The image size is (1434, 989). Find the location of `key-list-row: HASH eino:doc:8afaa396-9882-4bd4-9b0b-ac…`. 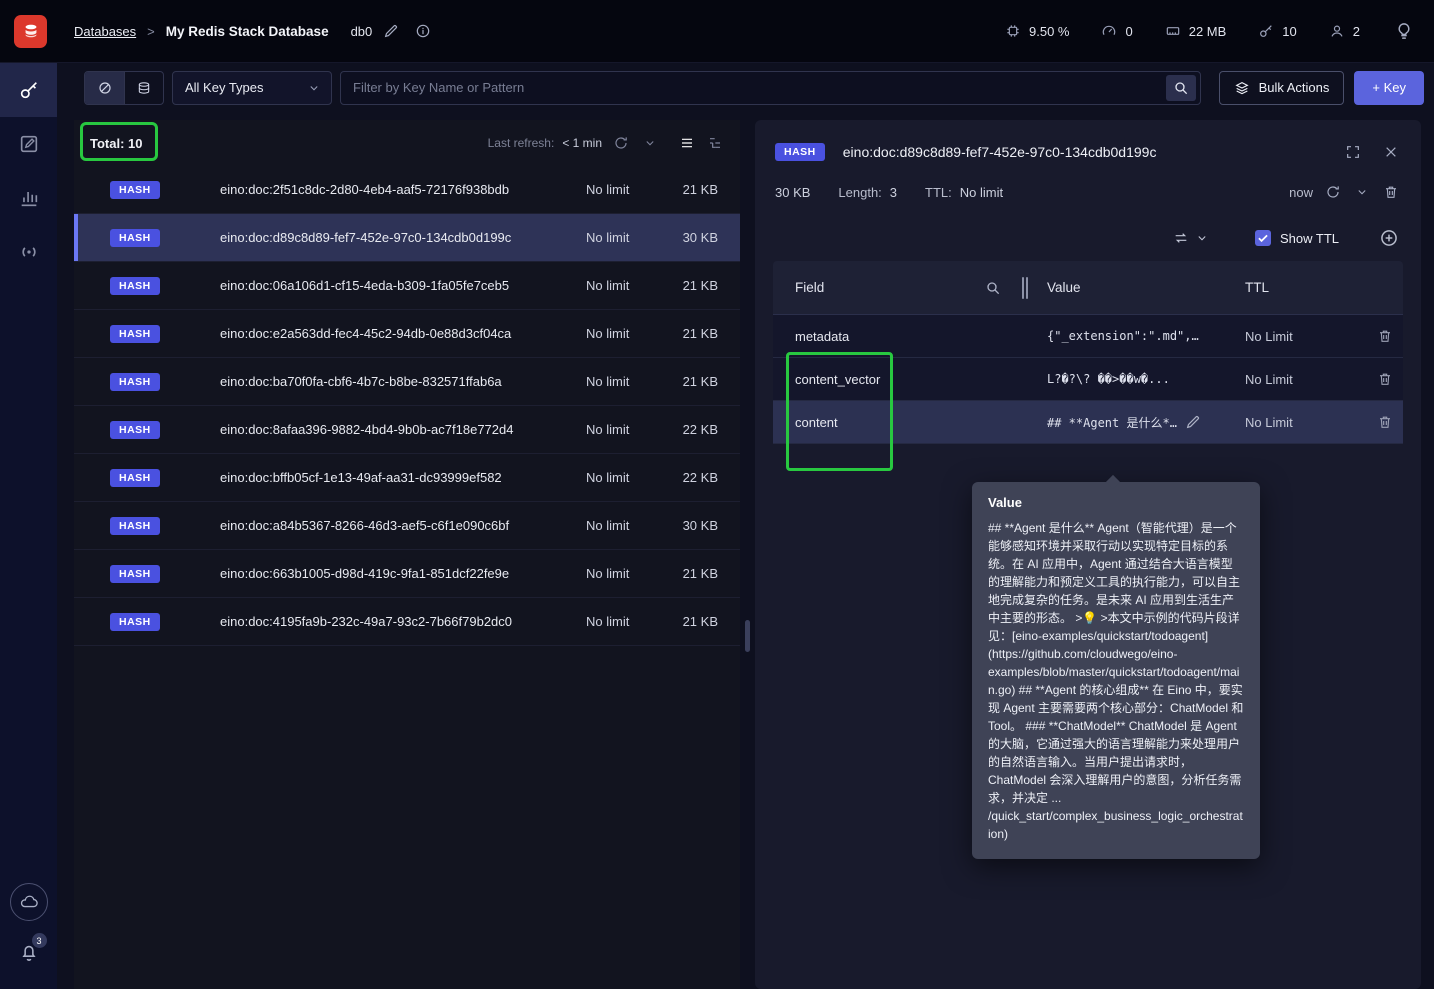

key-list-row: HASH eino:doc:8afaa396-9882-4bd4-9b0b-ac… is located at coordinates (407, 430).